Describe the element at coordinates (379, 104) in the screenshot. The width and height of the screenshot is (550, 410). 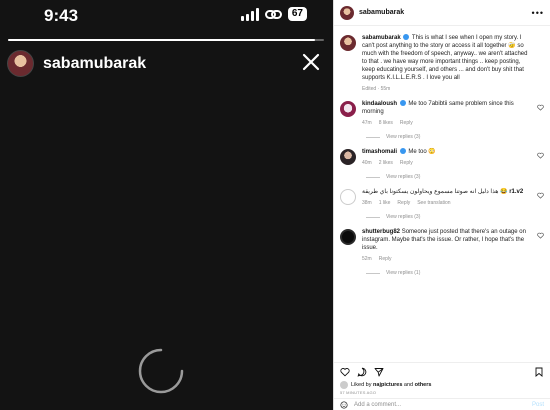
I see `comment-username: kindaaloush` at that location.